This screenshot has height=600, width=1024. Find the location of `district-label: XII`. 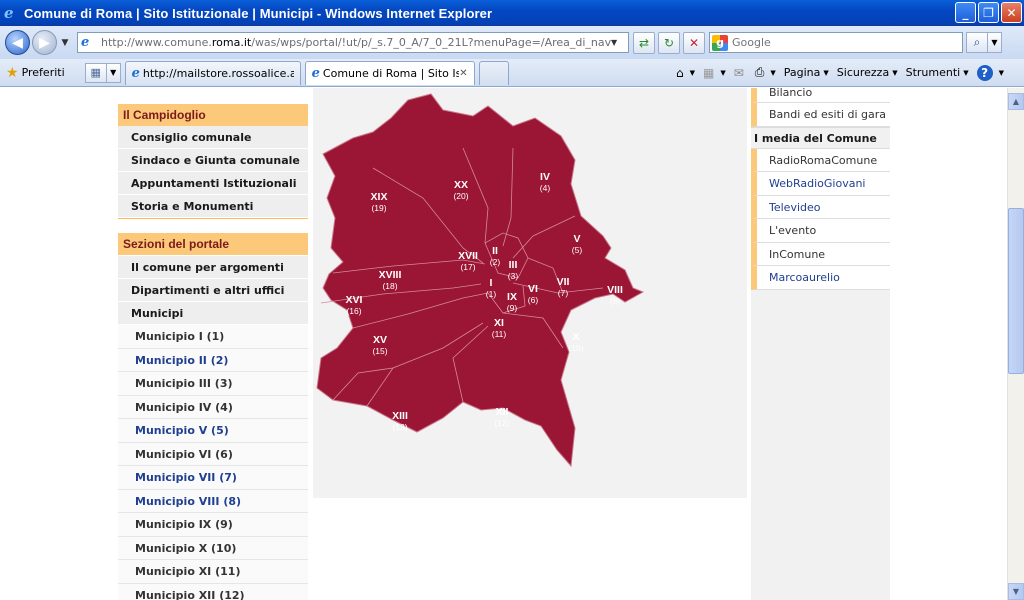

district-label: XII is located at coordinates (502, 412).